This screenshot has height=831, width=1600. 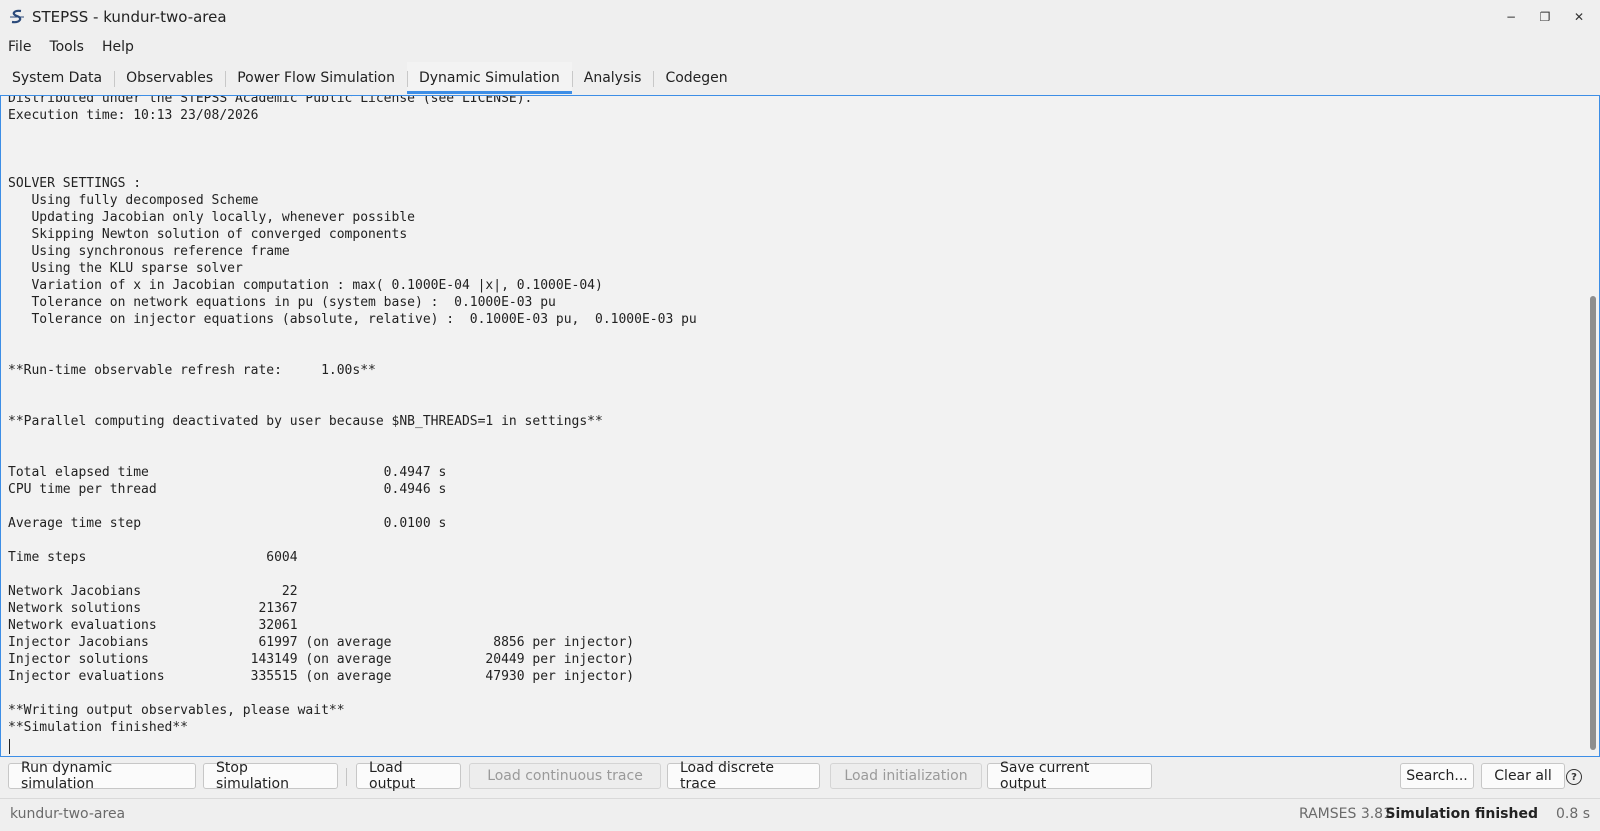 What do you see at coordinates (696, 78) in the screenshot?
I see `tab-codegen: Codegen` at bounding box center [696, 78].